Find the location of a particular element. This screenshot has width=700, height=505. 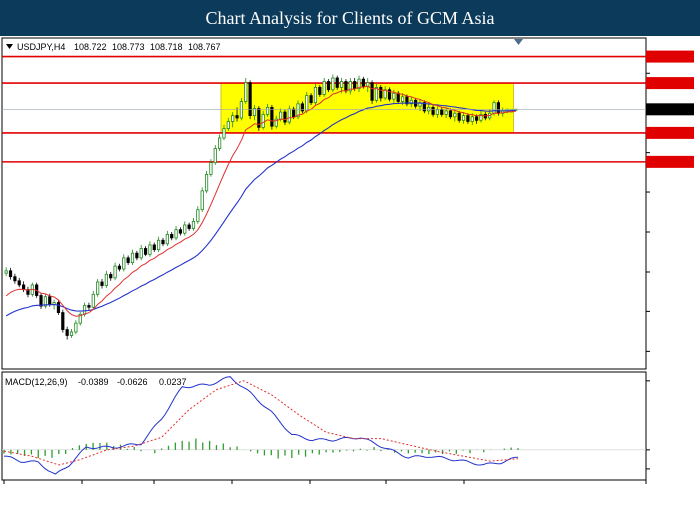

macd-hist-value: 0.0237 is located at coordinates (173, 382).